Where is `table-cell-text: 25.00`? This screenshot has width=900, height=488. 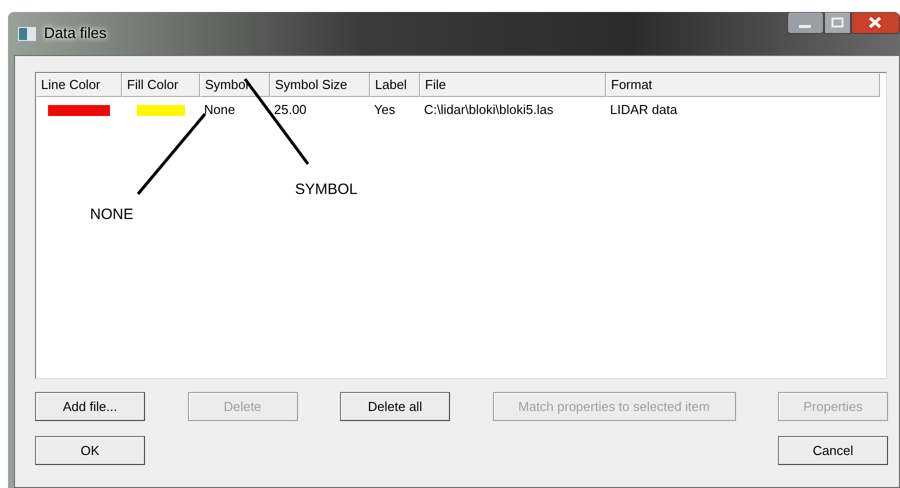 table-cell-text: 25.00 is located at coordinates (290, 110).